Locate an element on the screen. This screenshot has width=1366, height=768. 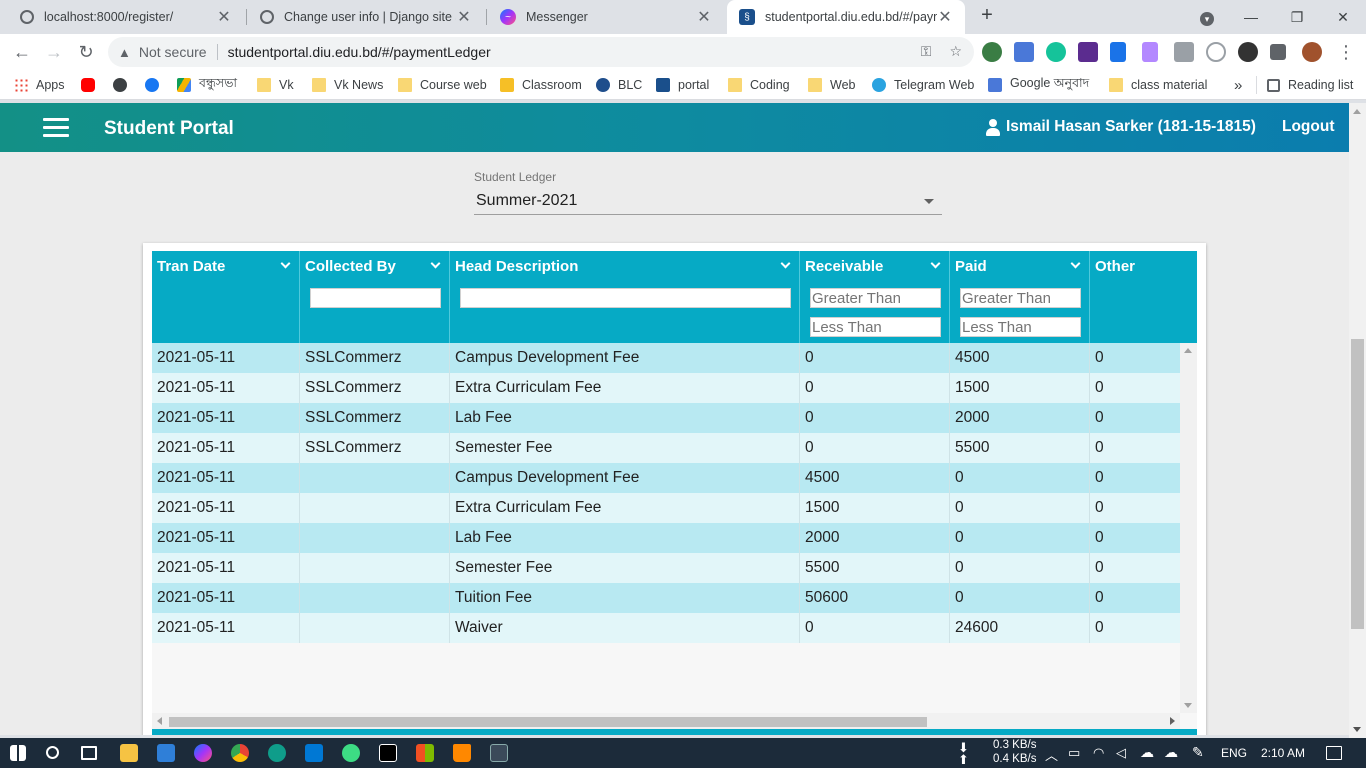
wifi-icon: ◠ is located at coordinates (1098, 753).